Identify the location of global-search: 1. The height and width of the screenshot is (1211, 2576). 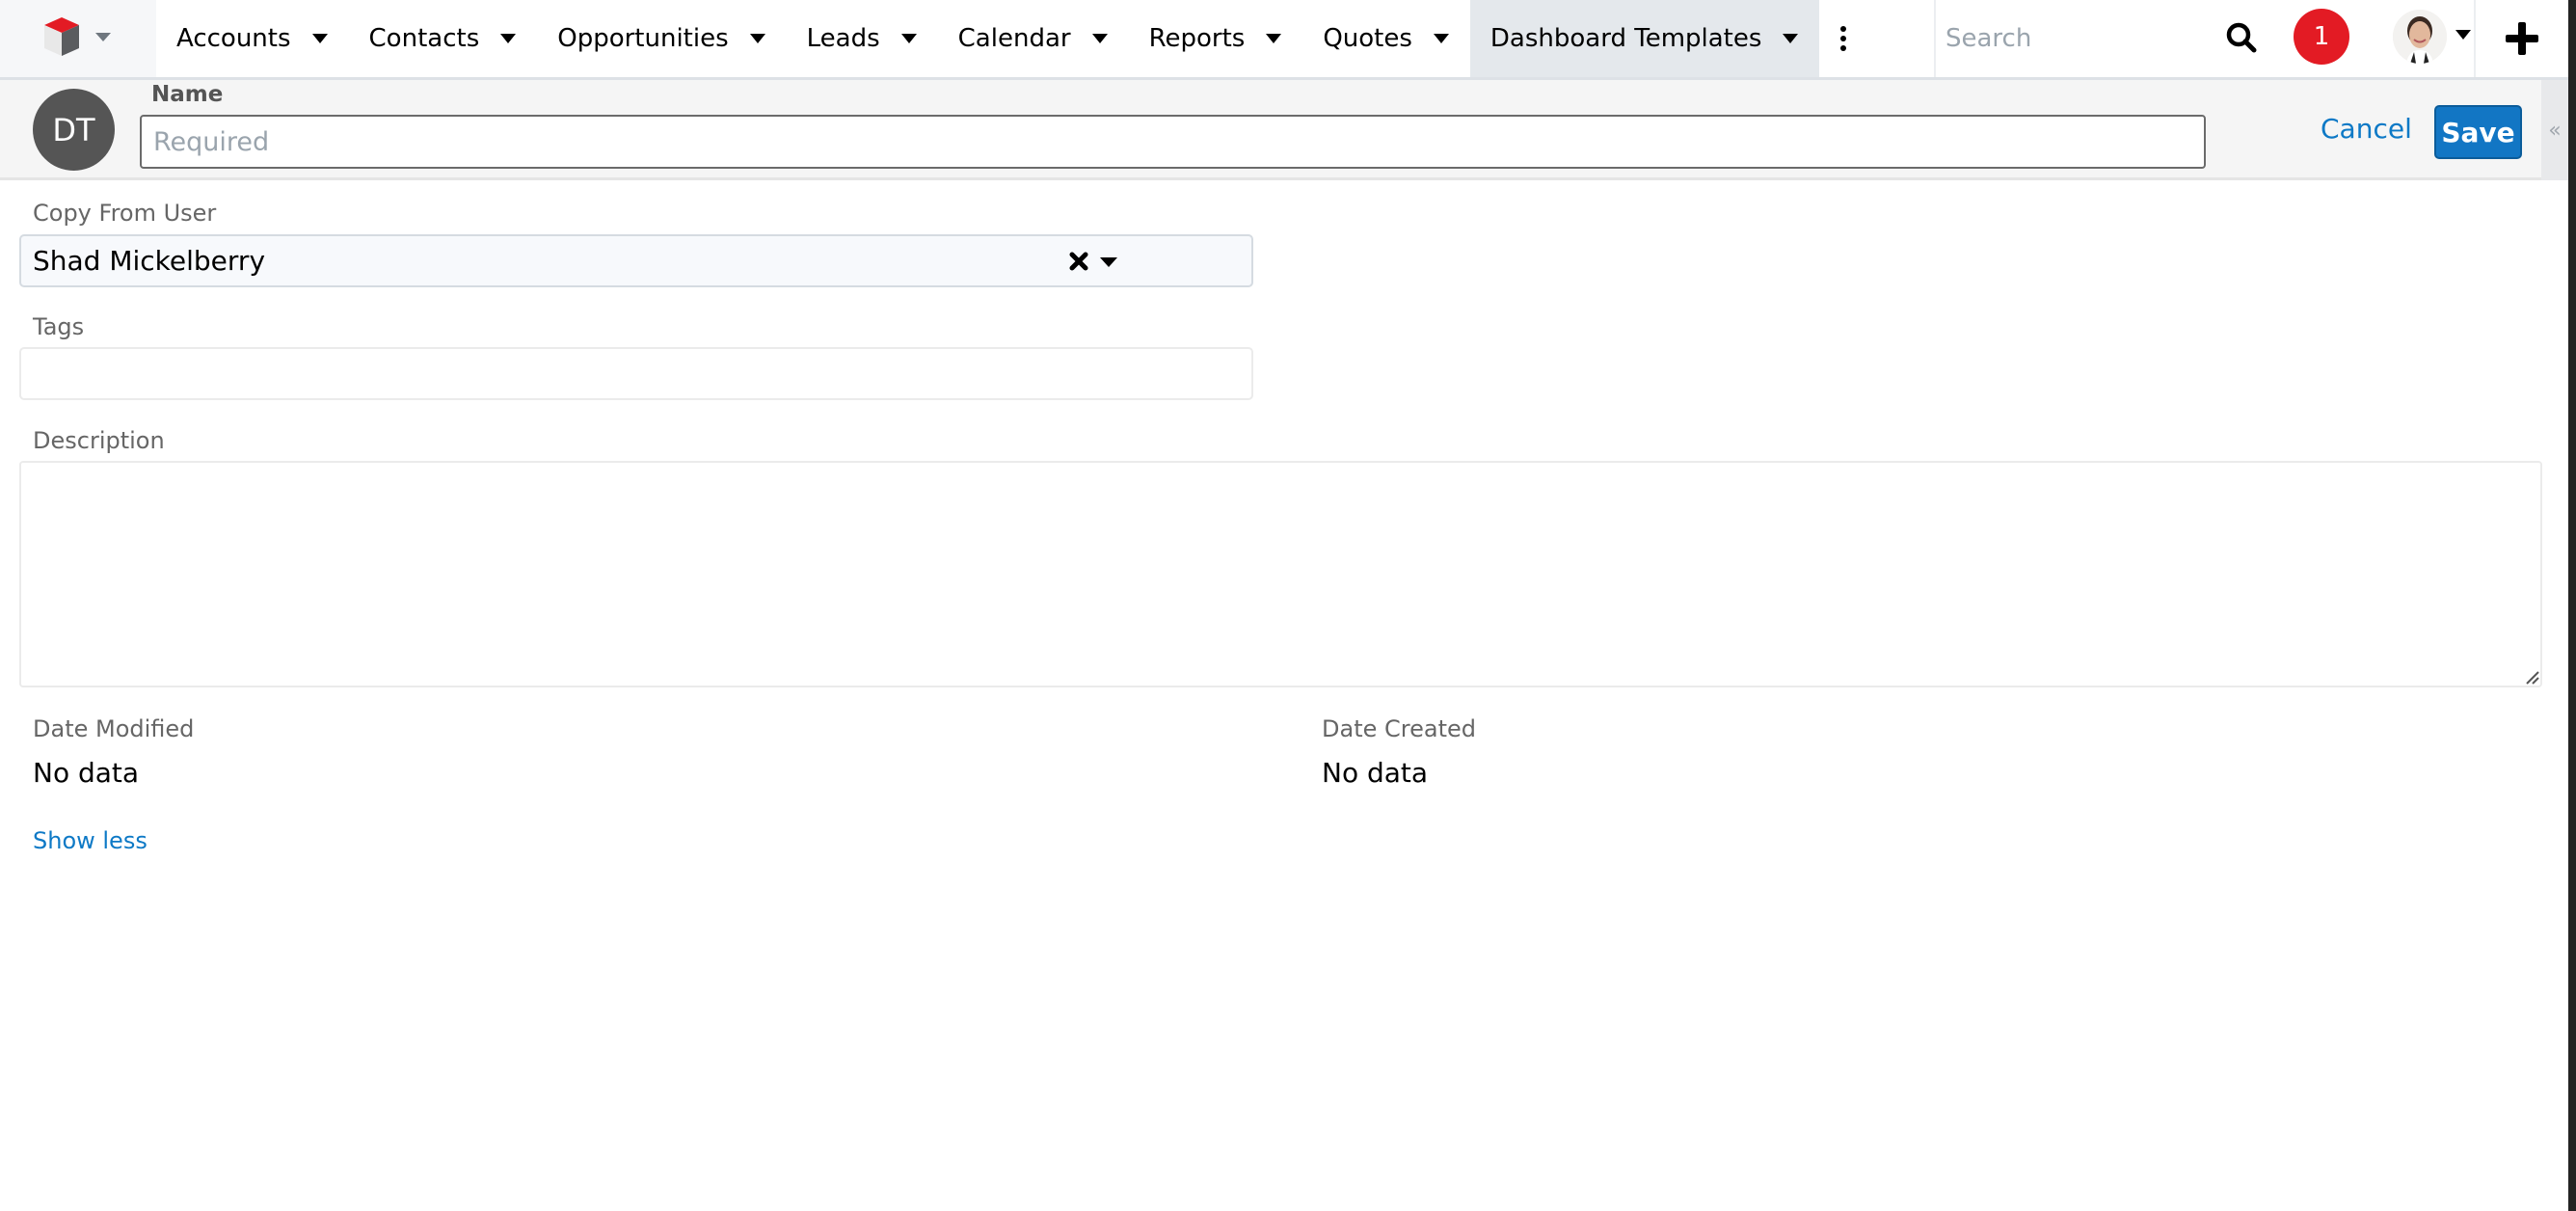
(2204, 39).